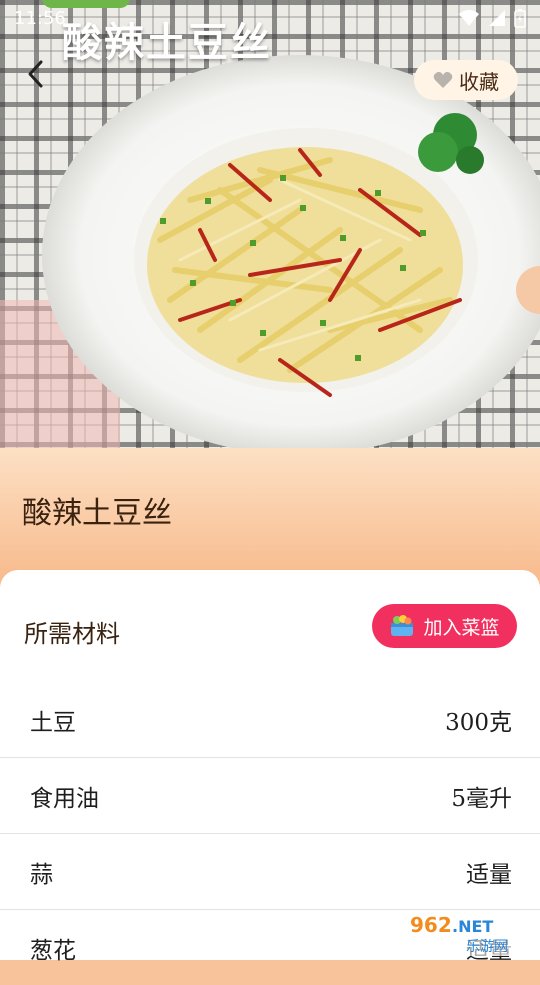 This screenshot has width=540, height=985. I want to click on ingredient-name: 蒜, so click(41, 874).